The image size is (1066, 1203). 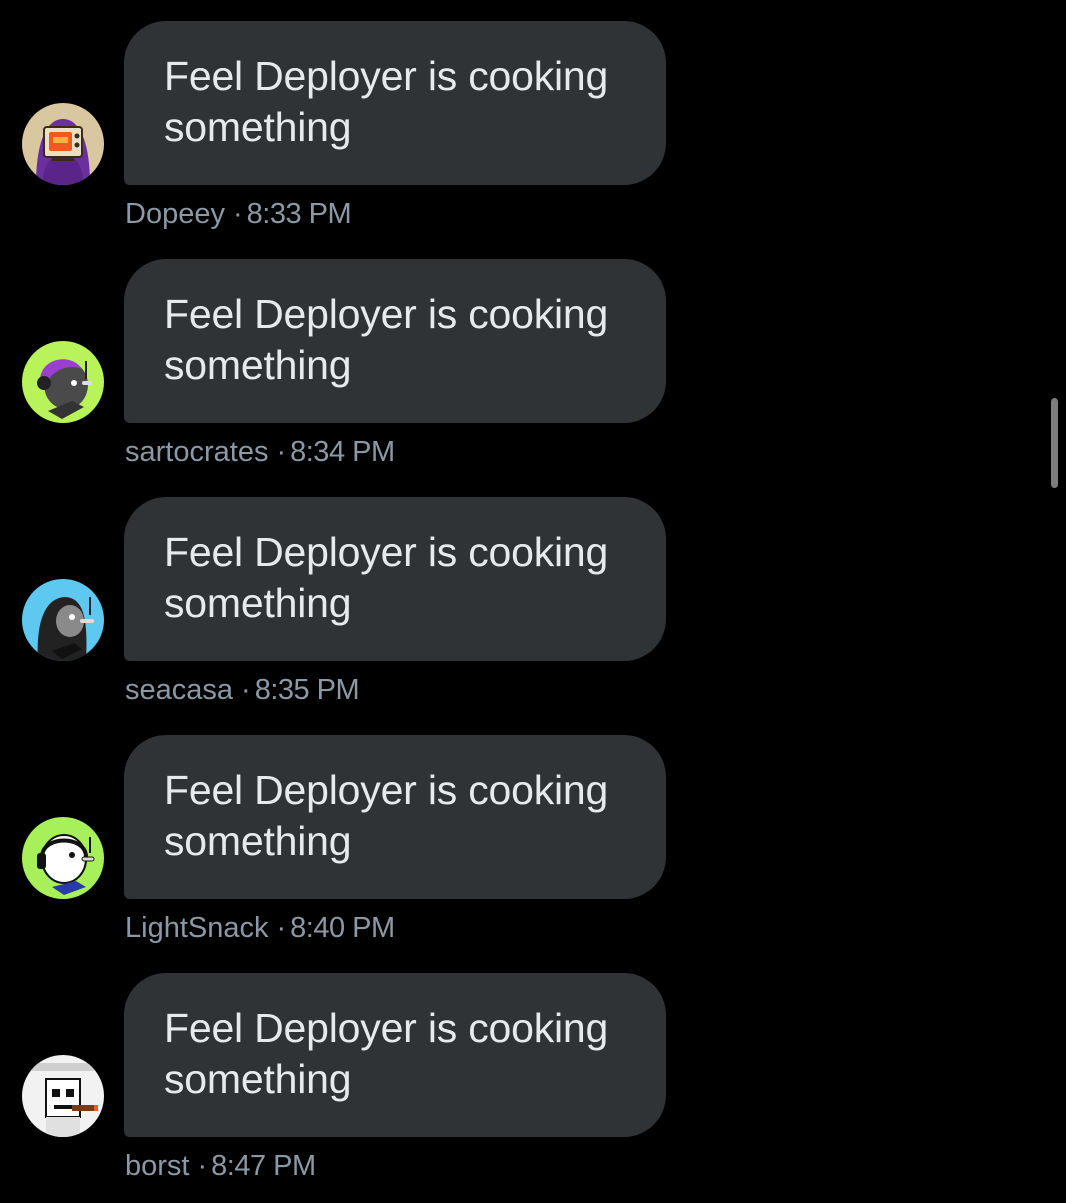 I want to click on message-time: 8:33 PM, so click(x=299, y=214).